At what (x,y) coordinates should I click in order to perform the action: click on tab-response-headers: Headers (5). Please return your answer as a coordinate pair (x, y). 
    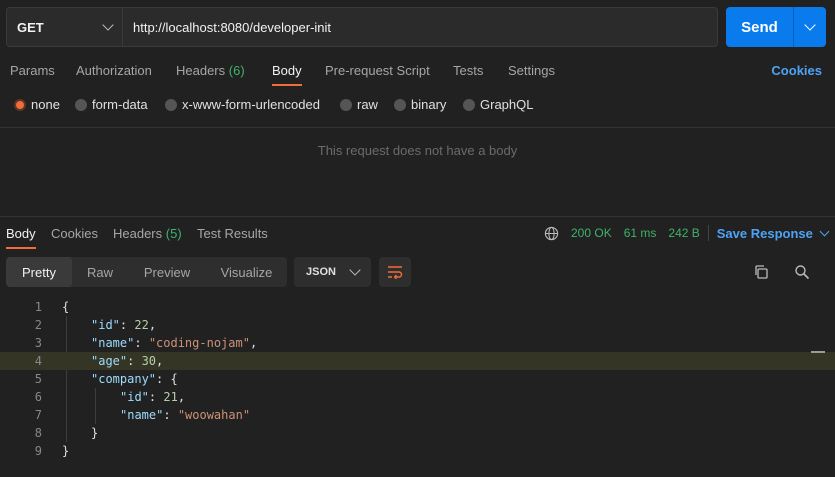
    Looking at the image, I should click on (147, 233).